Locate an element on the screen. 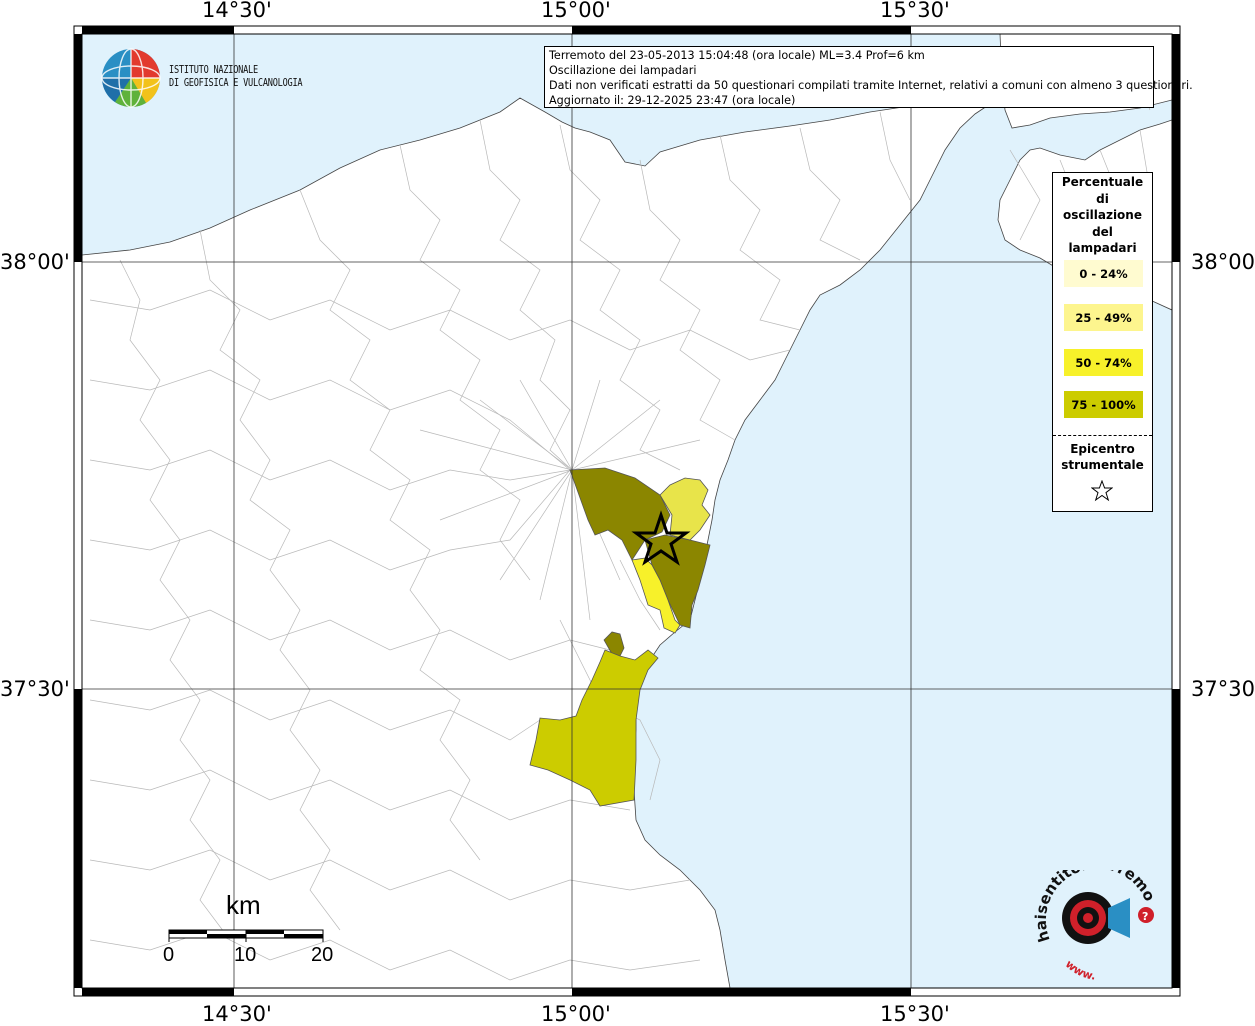 The width and height of the screenshot is (1255, 1026). lon-label-top-2: 15°00' is located at coordinates (576, 11).